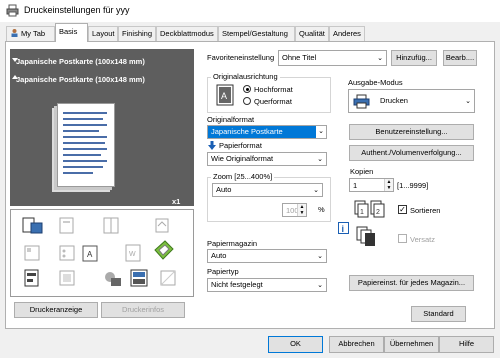  I want to click on copies-badge: x1, so click(176, 201).